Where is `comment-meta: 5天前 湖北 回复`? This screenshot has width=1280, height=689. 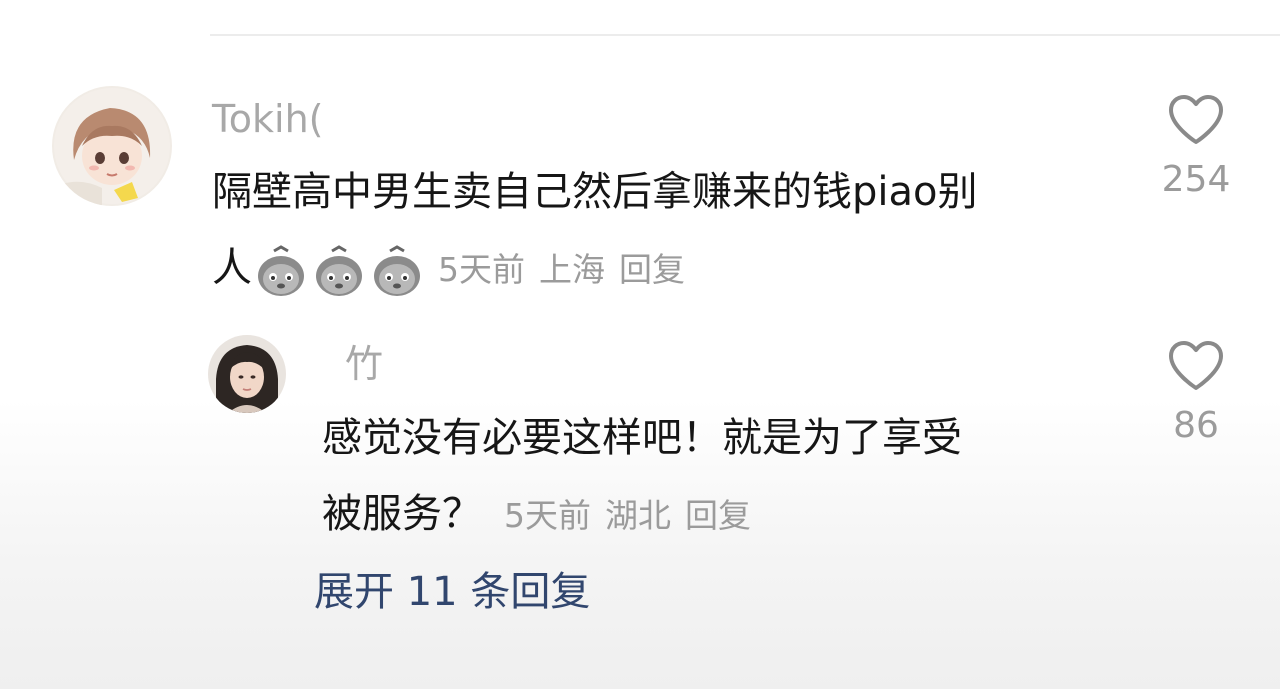 comment-meta: 5天前 湖北 回复 is located at coordinates (627, 515).